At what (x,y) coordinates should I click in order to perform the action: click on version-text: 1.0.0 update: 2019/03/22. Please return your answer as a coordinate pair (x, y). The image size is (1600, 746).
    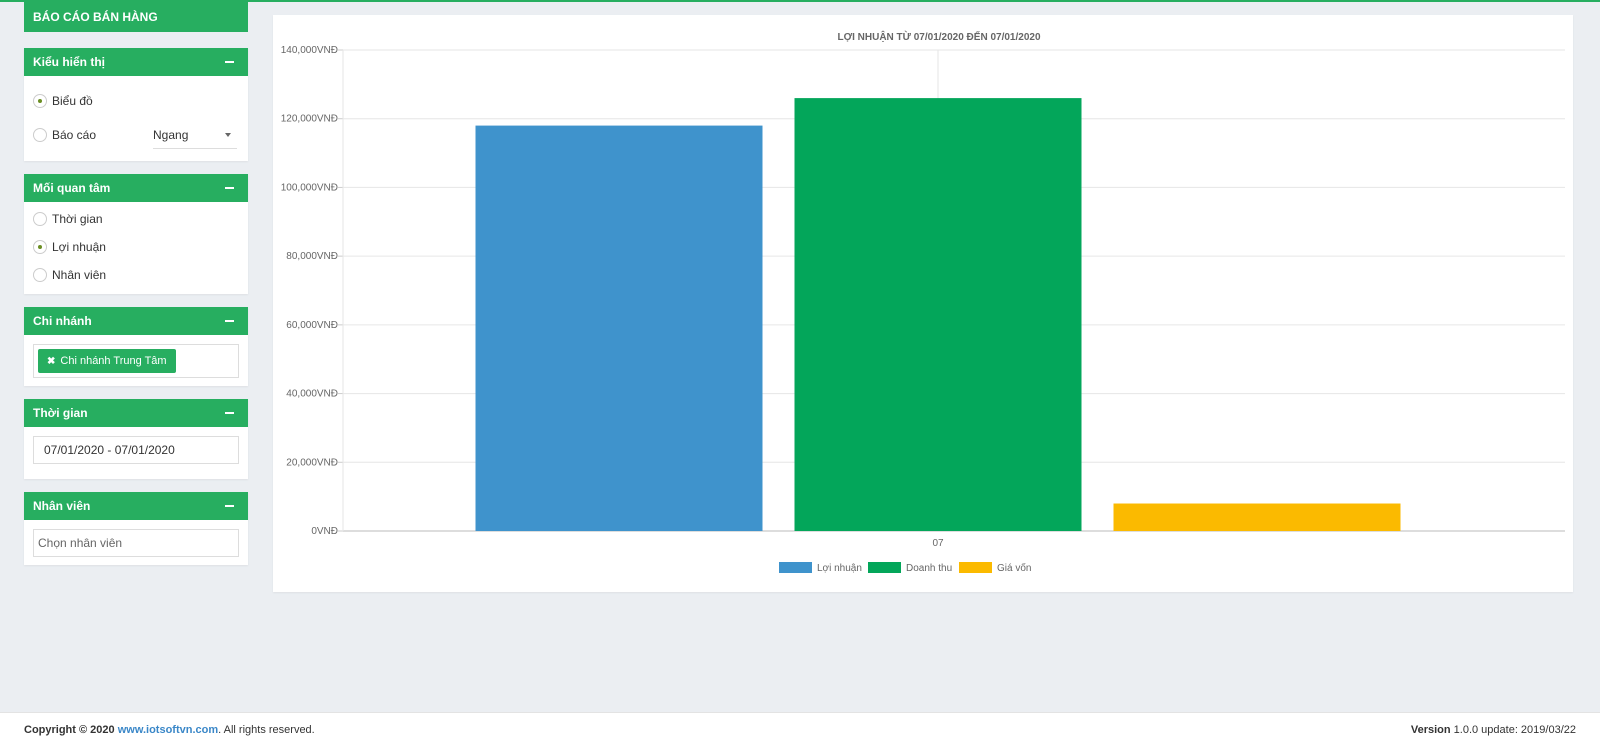
    Looking at the image, I should click on (1514, 730).